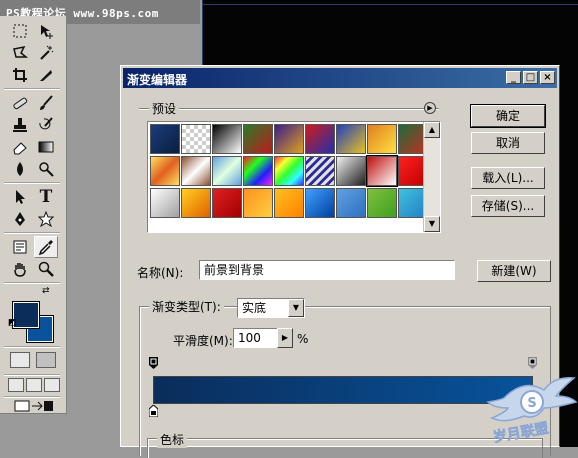  Describe the element at coordinates (46, 291) in the screenshot. I see `swap-colors-icon: ⇄` at that location.